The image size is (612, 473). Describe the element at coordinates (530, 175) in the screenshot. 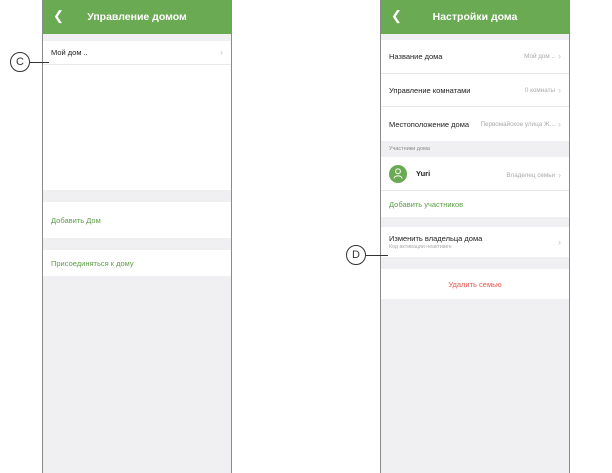

I see `member-role: Владелец семьи` at that location.